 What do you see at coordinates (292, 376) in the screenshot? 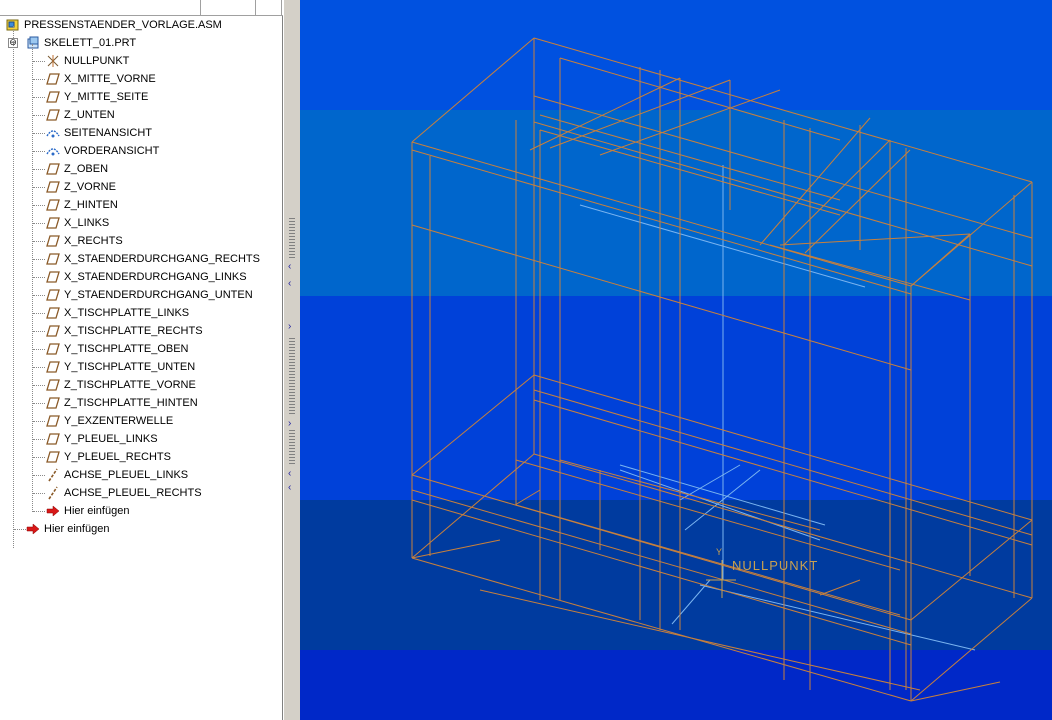
I see `splitter-grip-middle` at bounding box center [292, 376].